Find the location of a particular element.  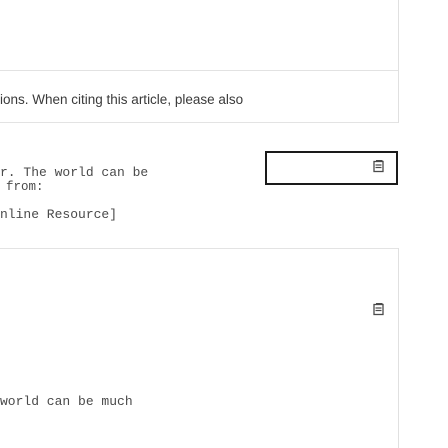

right-border-top is located at coordinates (398, 61).